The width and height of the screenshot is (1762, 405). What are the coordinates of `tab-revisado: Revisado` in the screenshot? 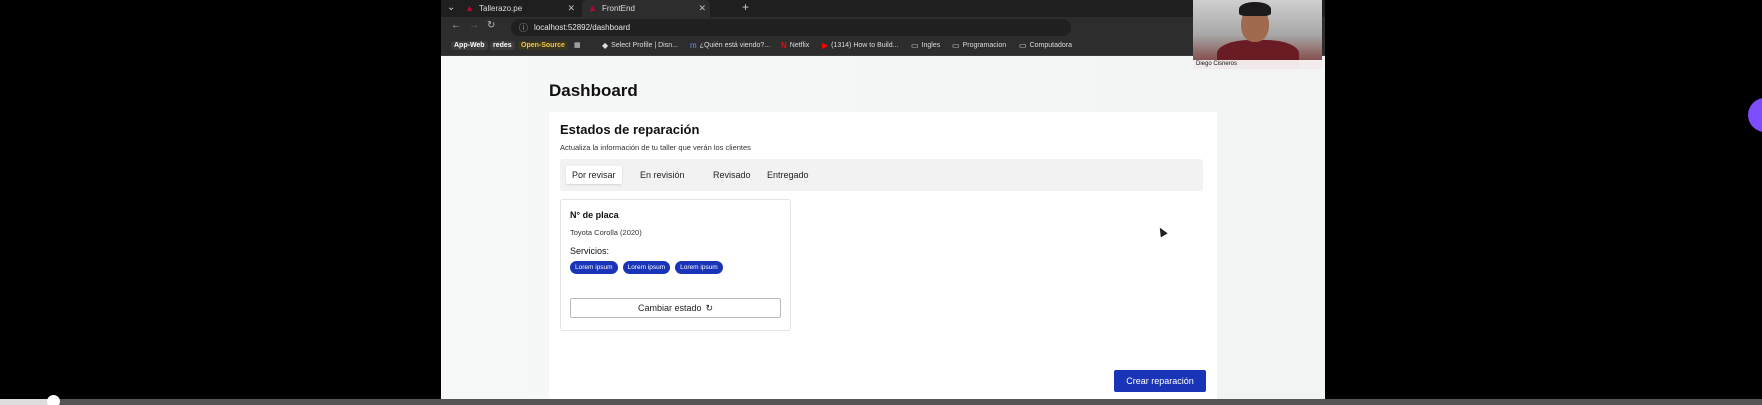 It's located at (732, 175).